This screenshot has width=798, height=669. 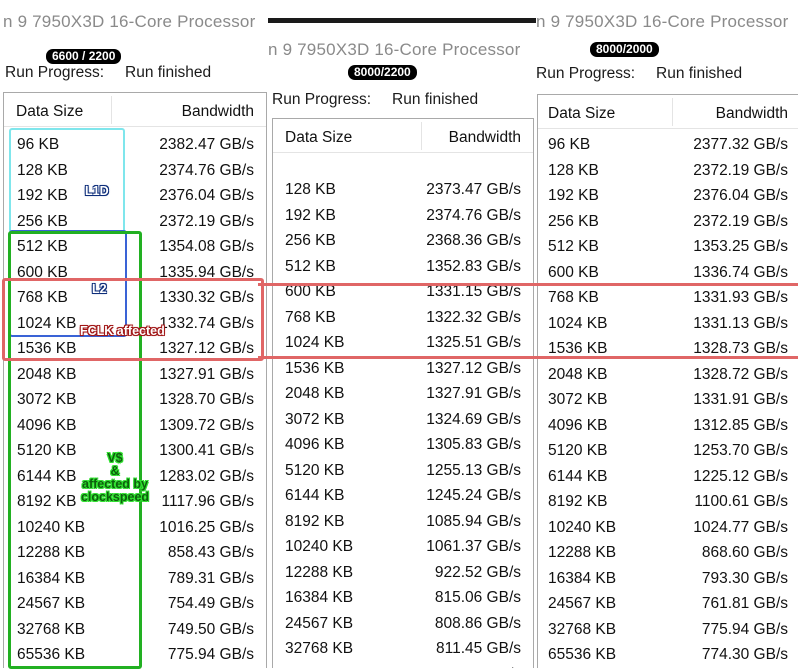 I want to click on table-row: 96 KB 2377.32 GB/s, so click(x=668, y=147).